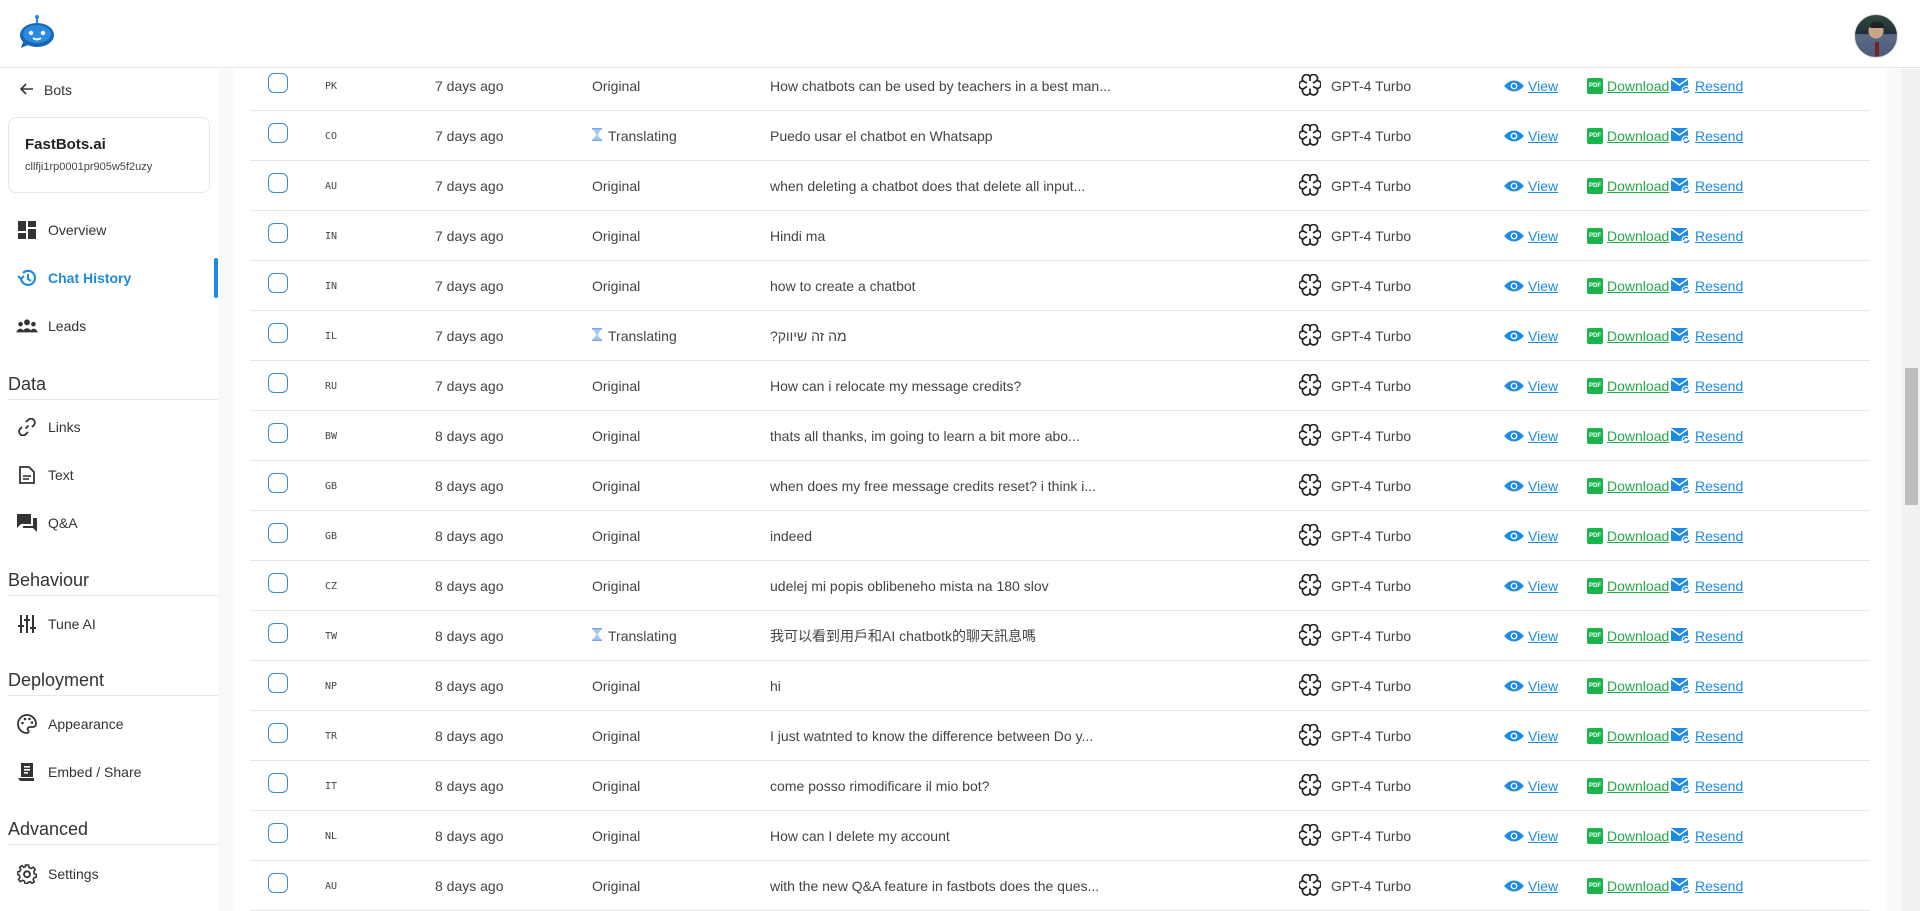  Describe the element at coordinates (1911, 436) in the screenshot. I see `scrollbar-thumb` at that location.